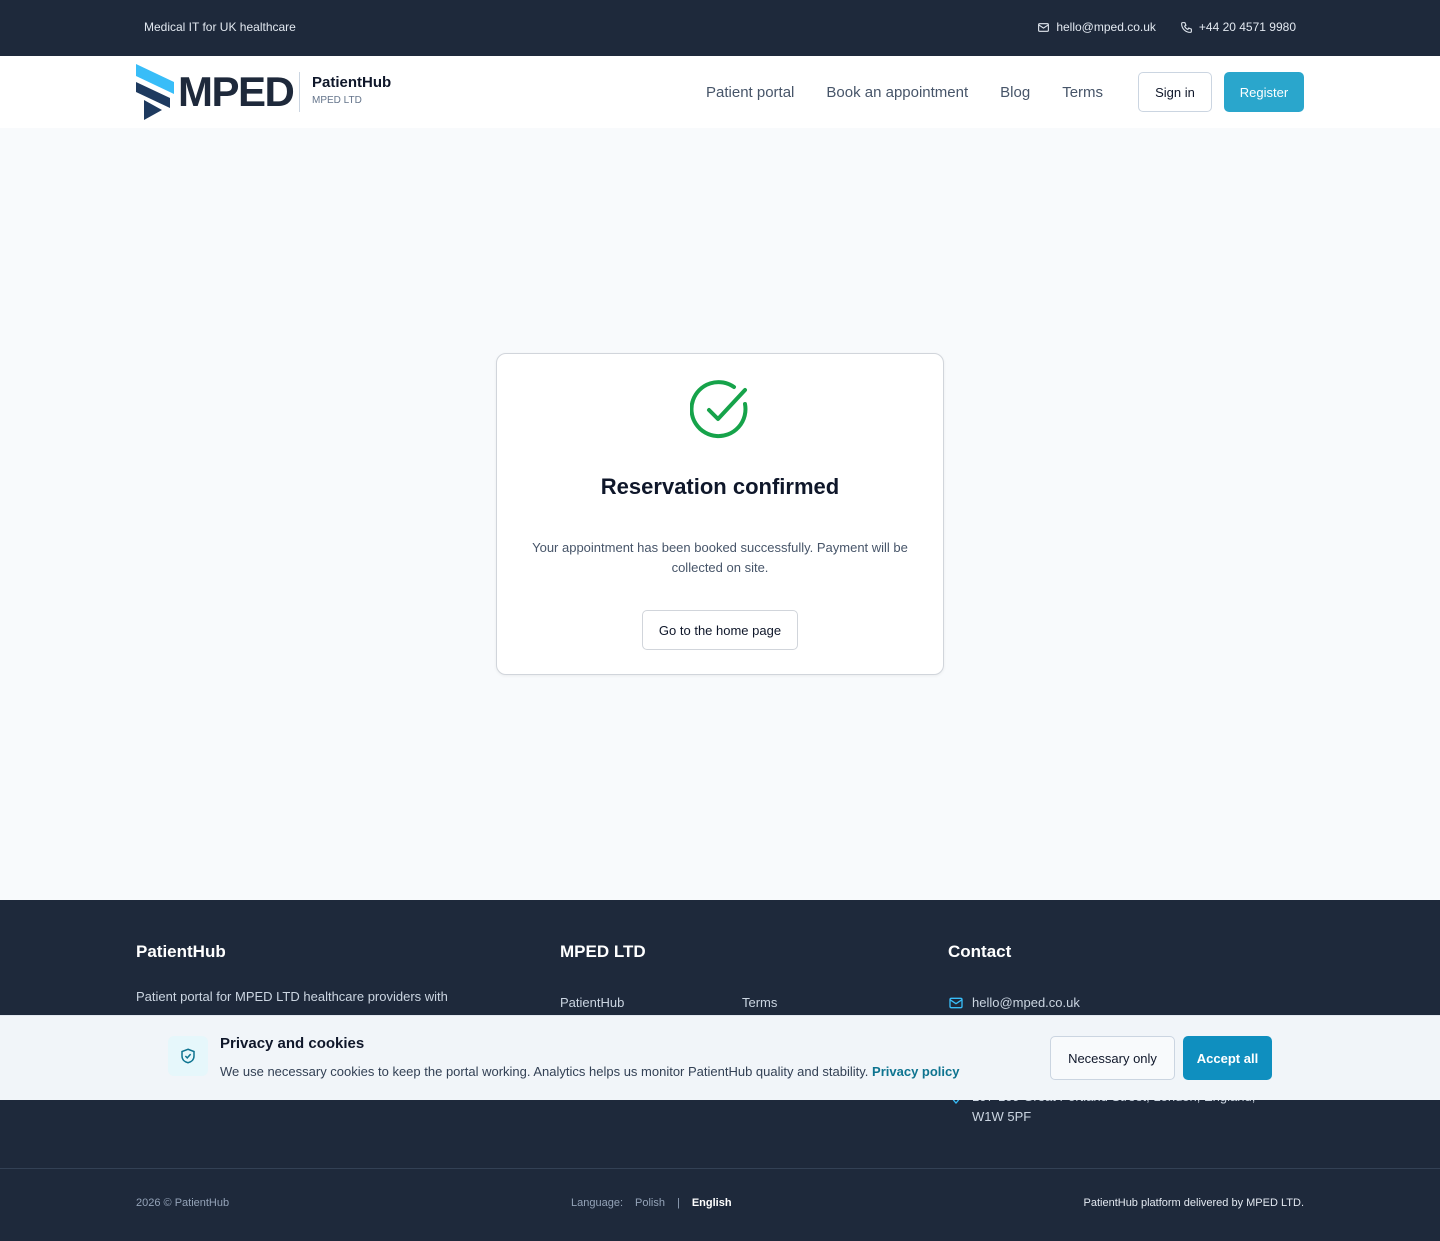 The image size is (1440, 1241). What do you see at coordinates (1186, 27) in the screenshot?
I see `phone-icon` at bounding box center [1186, 27].